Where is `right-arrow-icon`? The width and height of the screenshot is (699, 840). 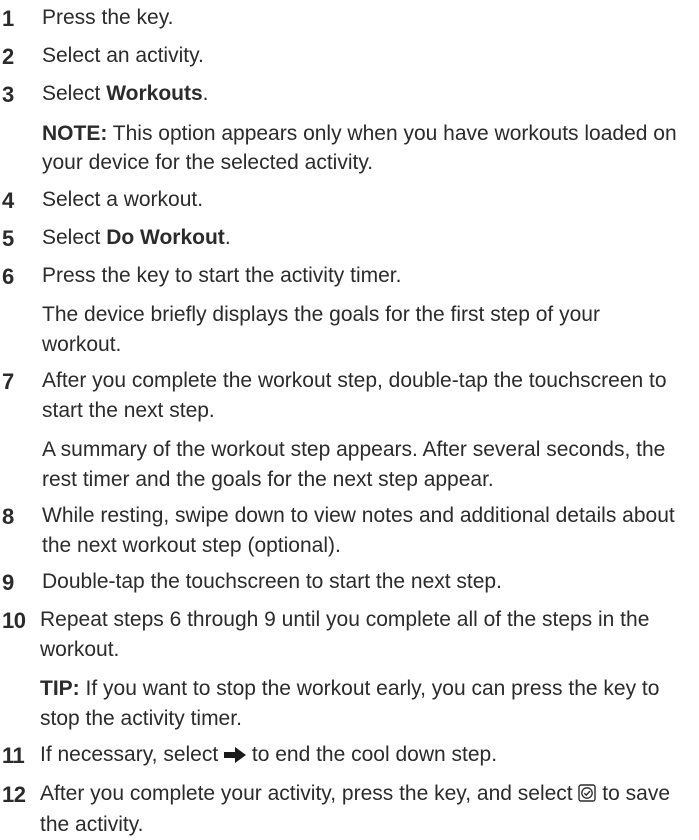
right-arrow-icon is located at coordinates (235, 757).